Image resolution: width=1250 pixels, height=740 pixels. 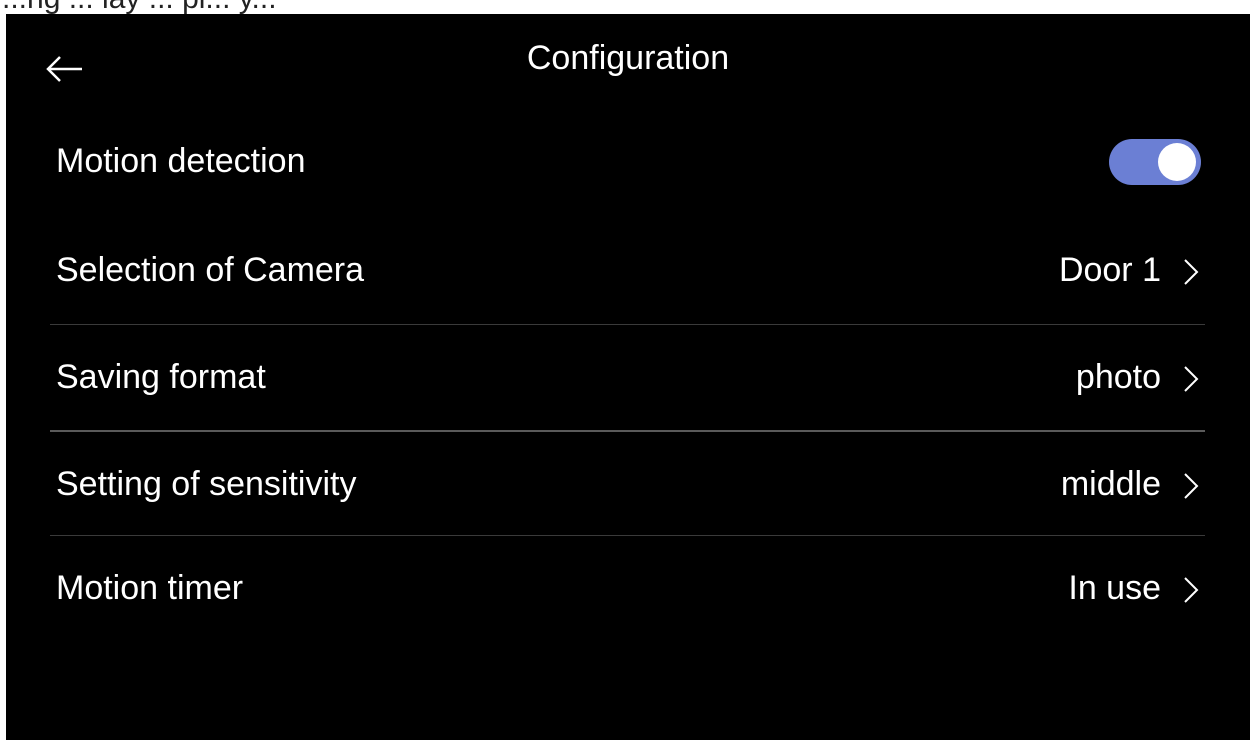 What do you see at coordinates (1114, 588) in the screenshot?
I see `motion-timer-value: In use` at bounding box center [1114, 588].